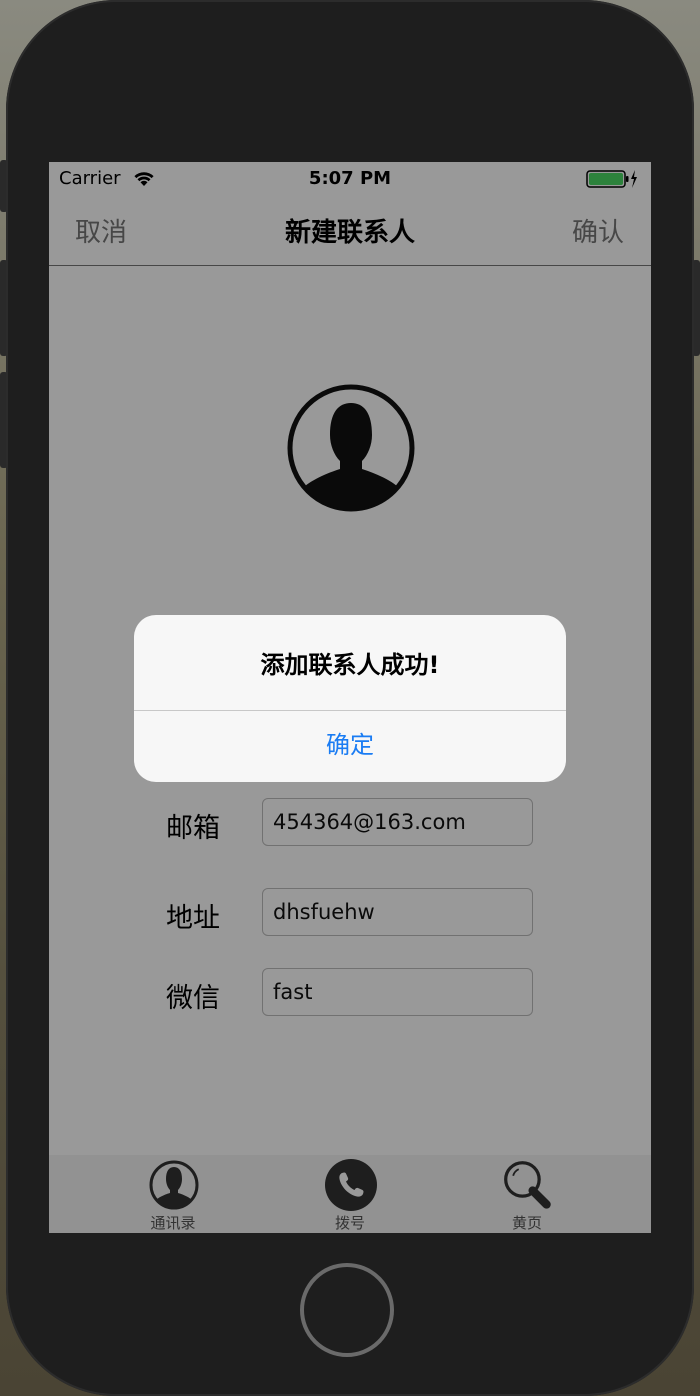 The width and height of the screenshot is (700, 1396). I want to click on success-alert: 添加联系人成功! 确定, so click(350, 698).